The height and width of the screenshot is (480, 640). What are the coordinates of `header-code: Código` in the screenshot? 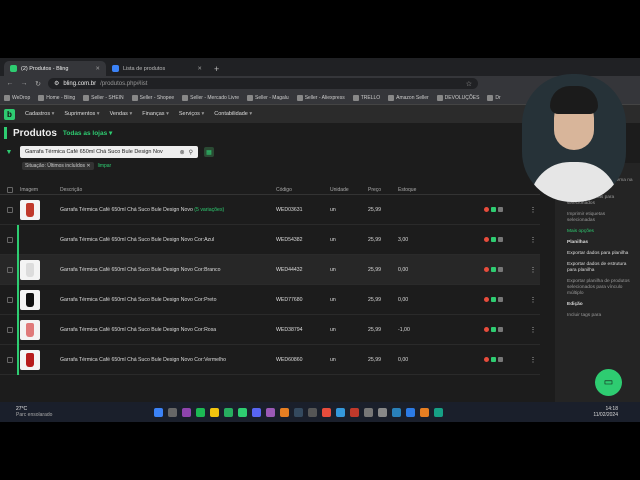 It's located at (303, 190).